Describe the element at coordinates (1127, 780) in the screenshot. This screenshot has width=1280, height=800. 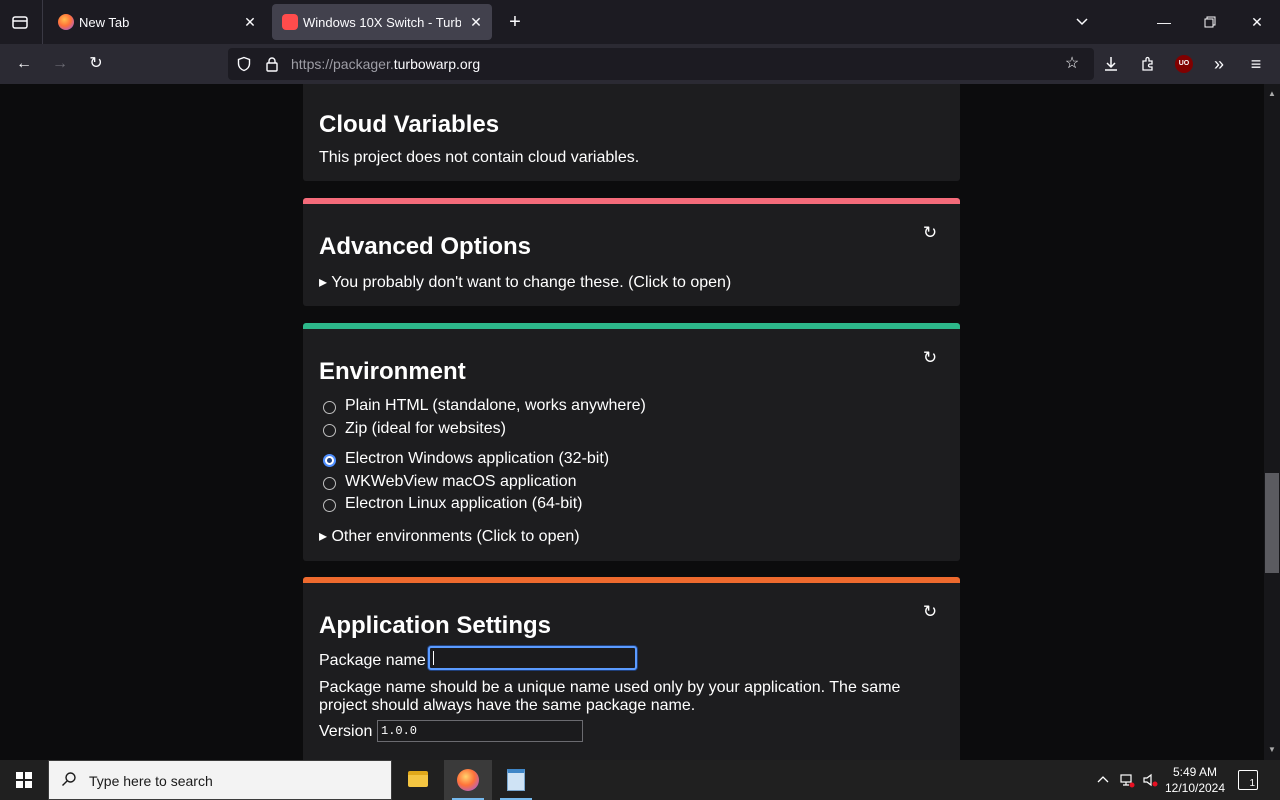
I see `network-icon` at that location.